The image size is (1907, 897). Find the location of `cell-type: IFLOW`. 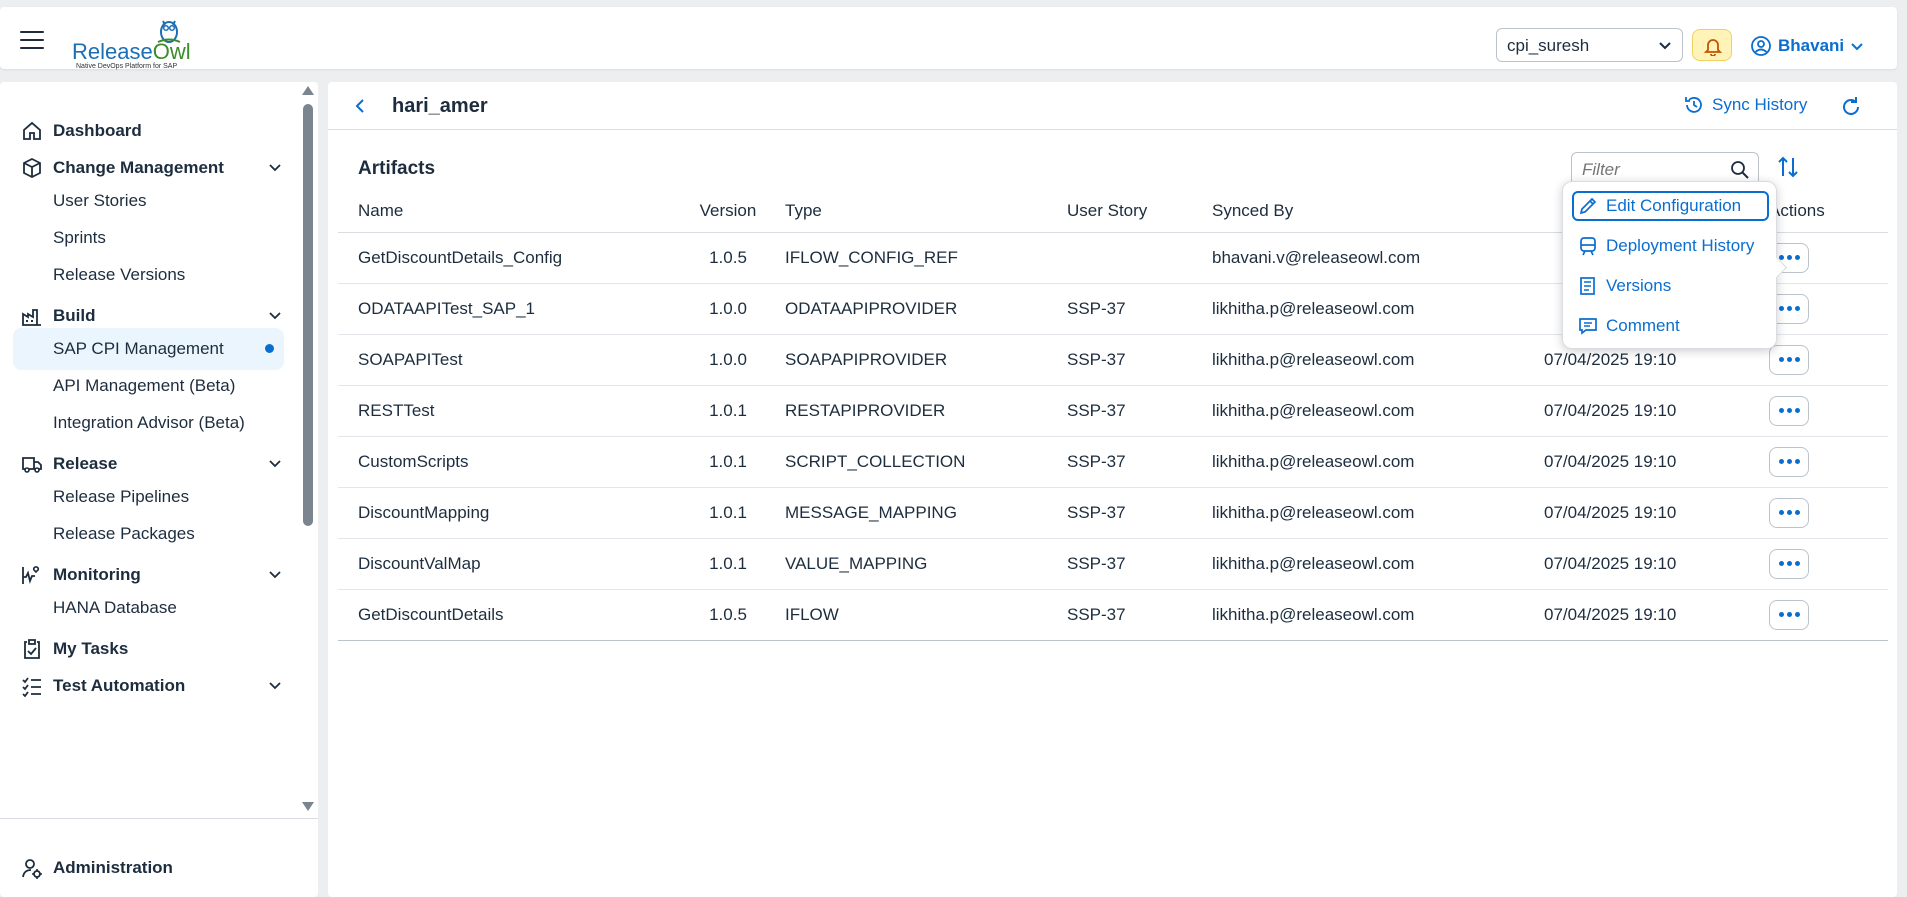

cell-type: IFLOW is located at coordinates (926, 615).